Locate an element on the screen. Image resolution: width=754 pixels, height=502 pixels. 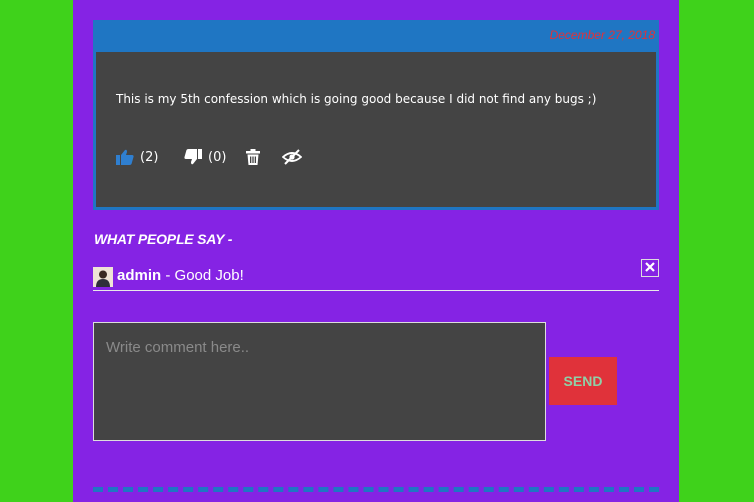
dislike-count: (0) is located at coordinates (217, 157).